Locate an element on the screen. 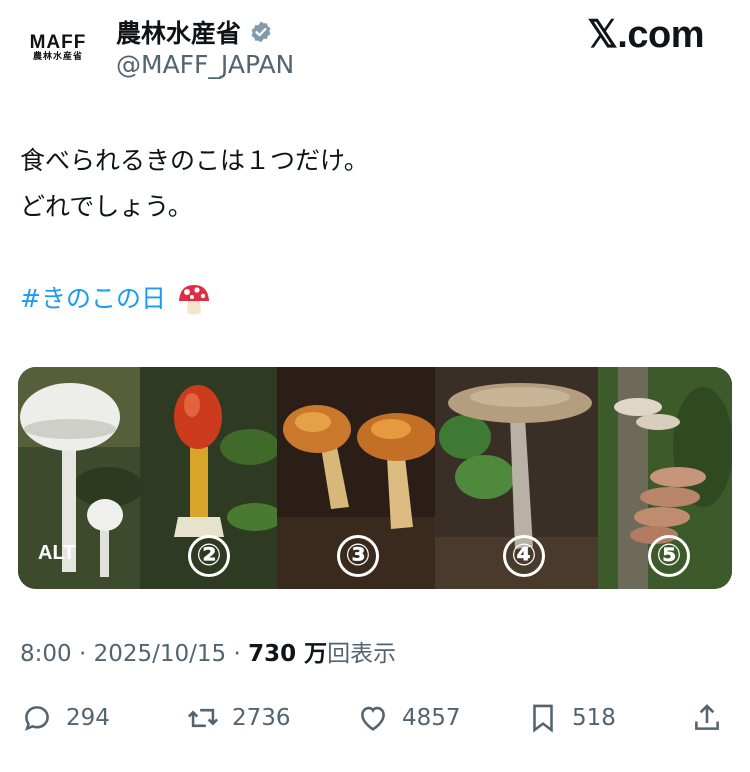 The image size is (750, 772). bookmark-button: 518 is located at coordinates (571, 718).